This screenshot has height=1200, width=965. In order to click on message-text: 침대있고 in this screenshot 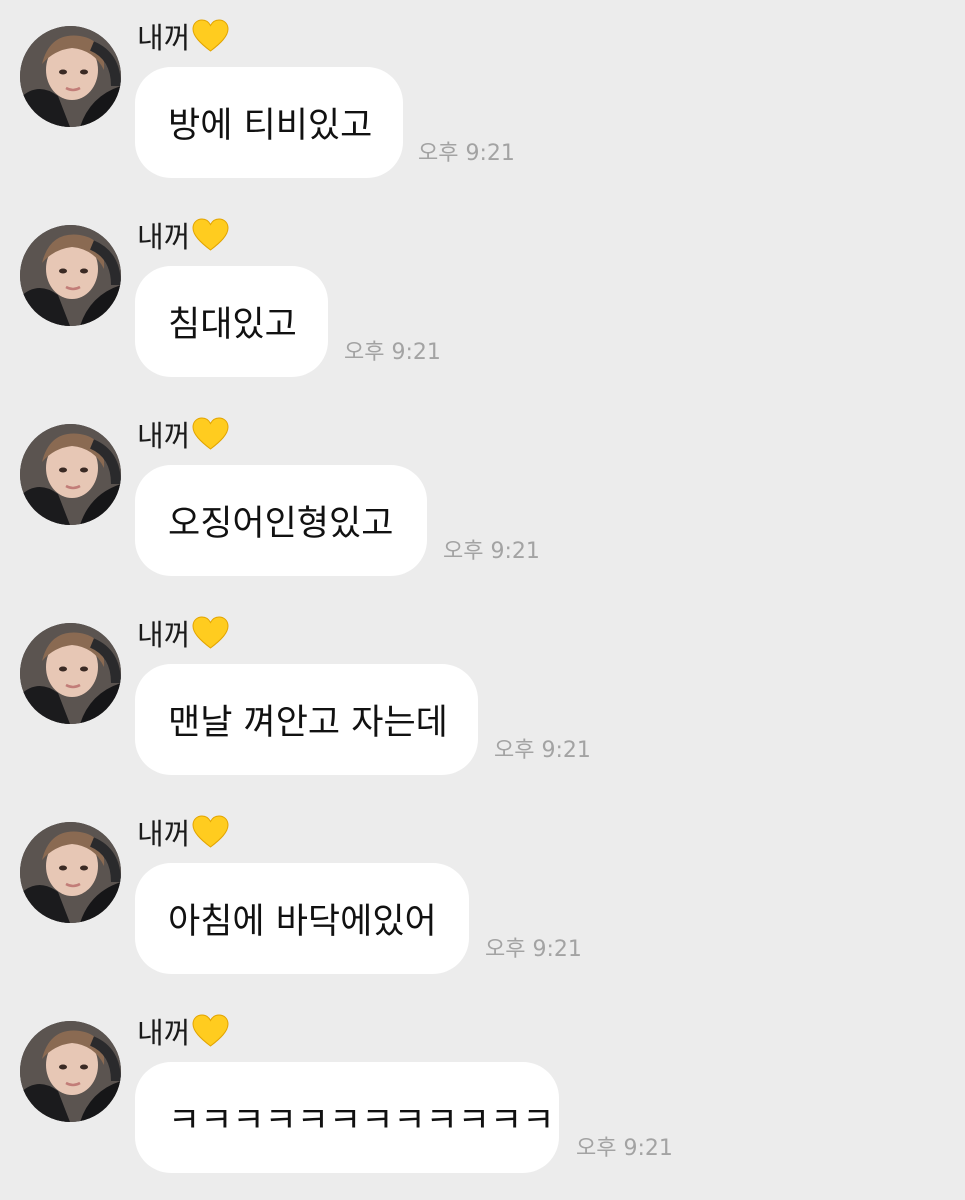, I will do `click(232, 325)`.